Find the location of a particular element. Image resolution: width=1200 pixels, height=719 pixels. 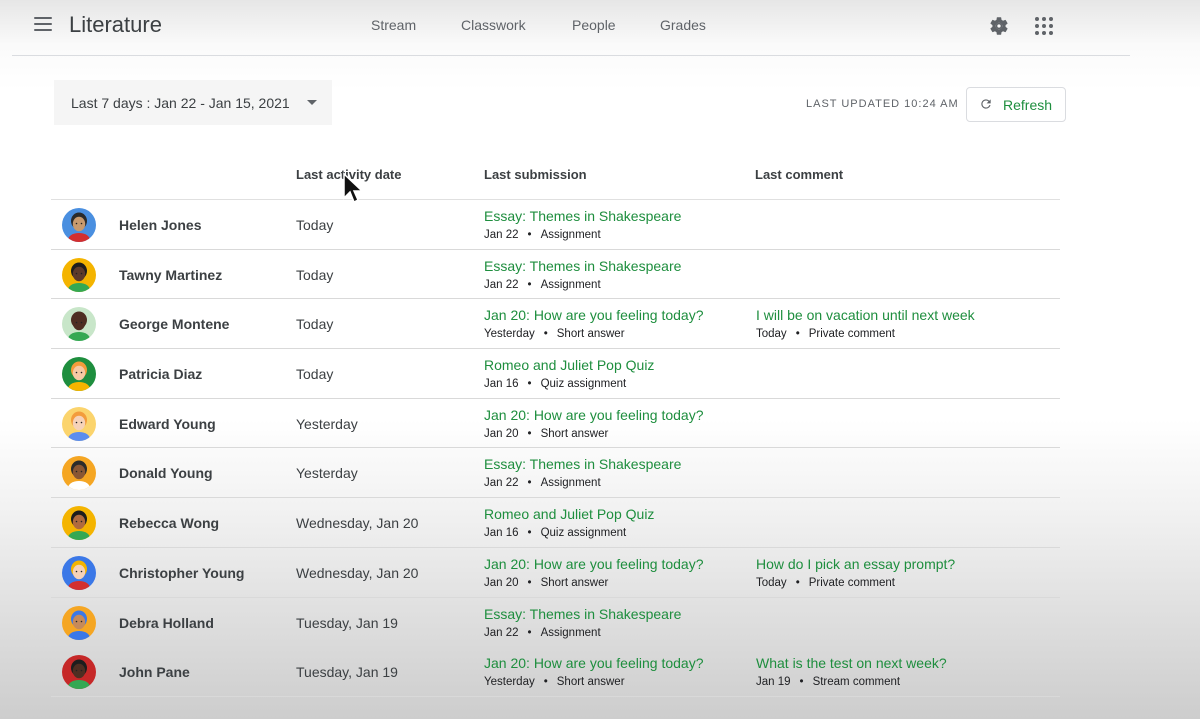

student-name: Tawny Martinez is located at coordinates (170, 275).